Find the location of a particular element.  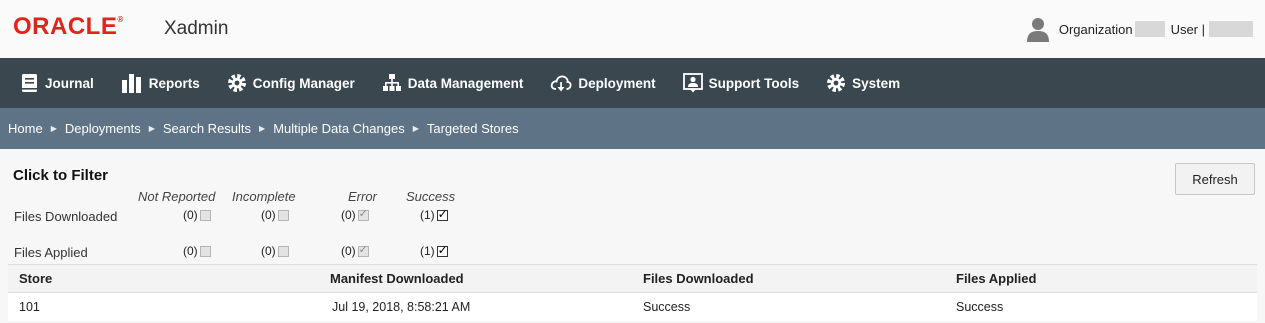

filter-col-success: Success is located at coordinates (431, 196).